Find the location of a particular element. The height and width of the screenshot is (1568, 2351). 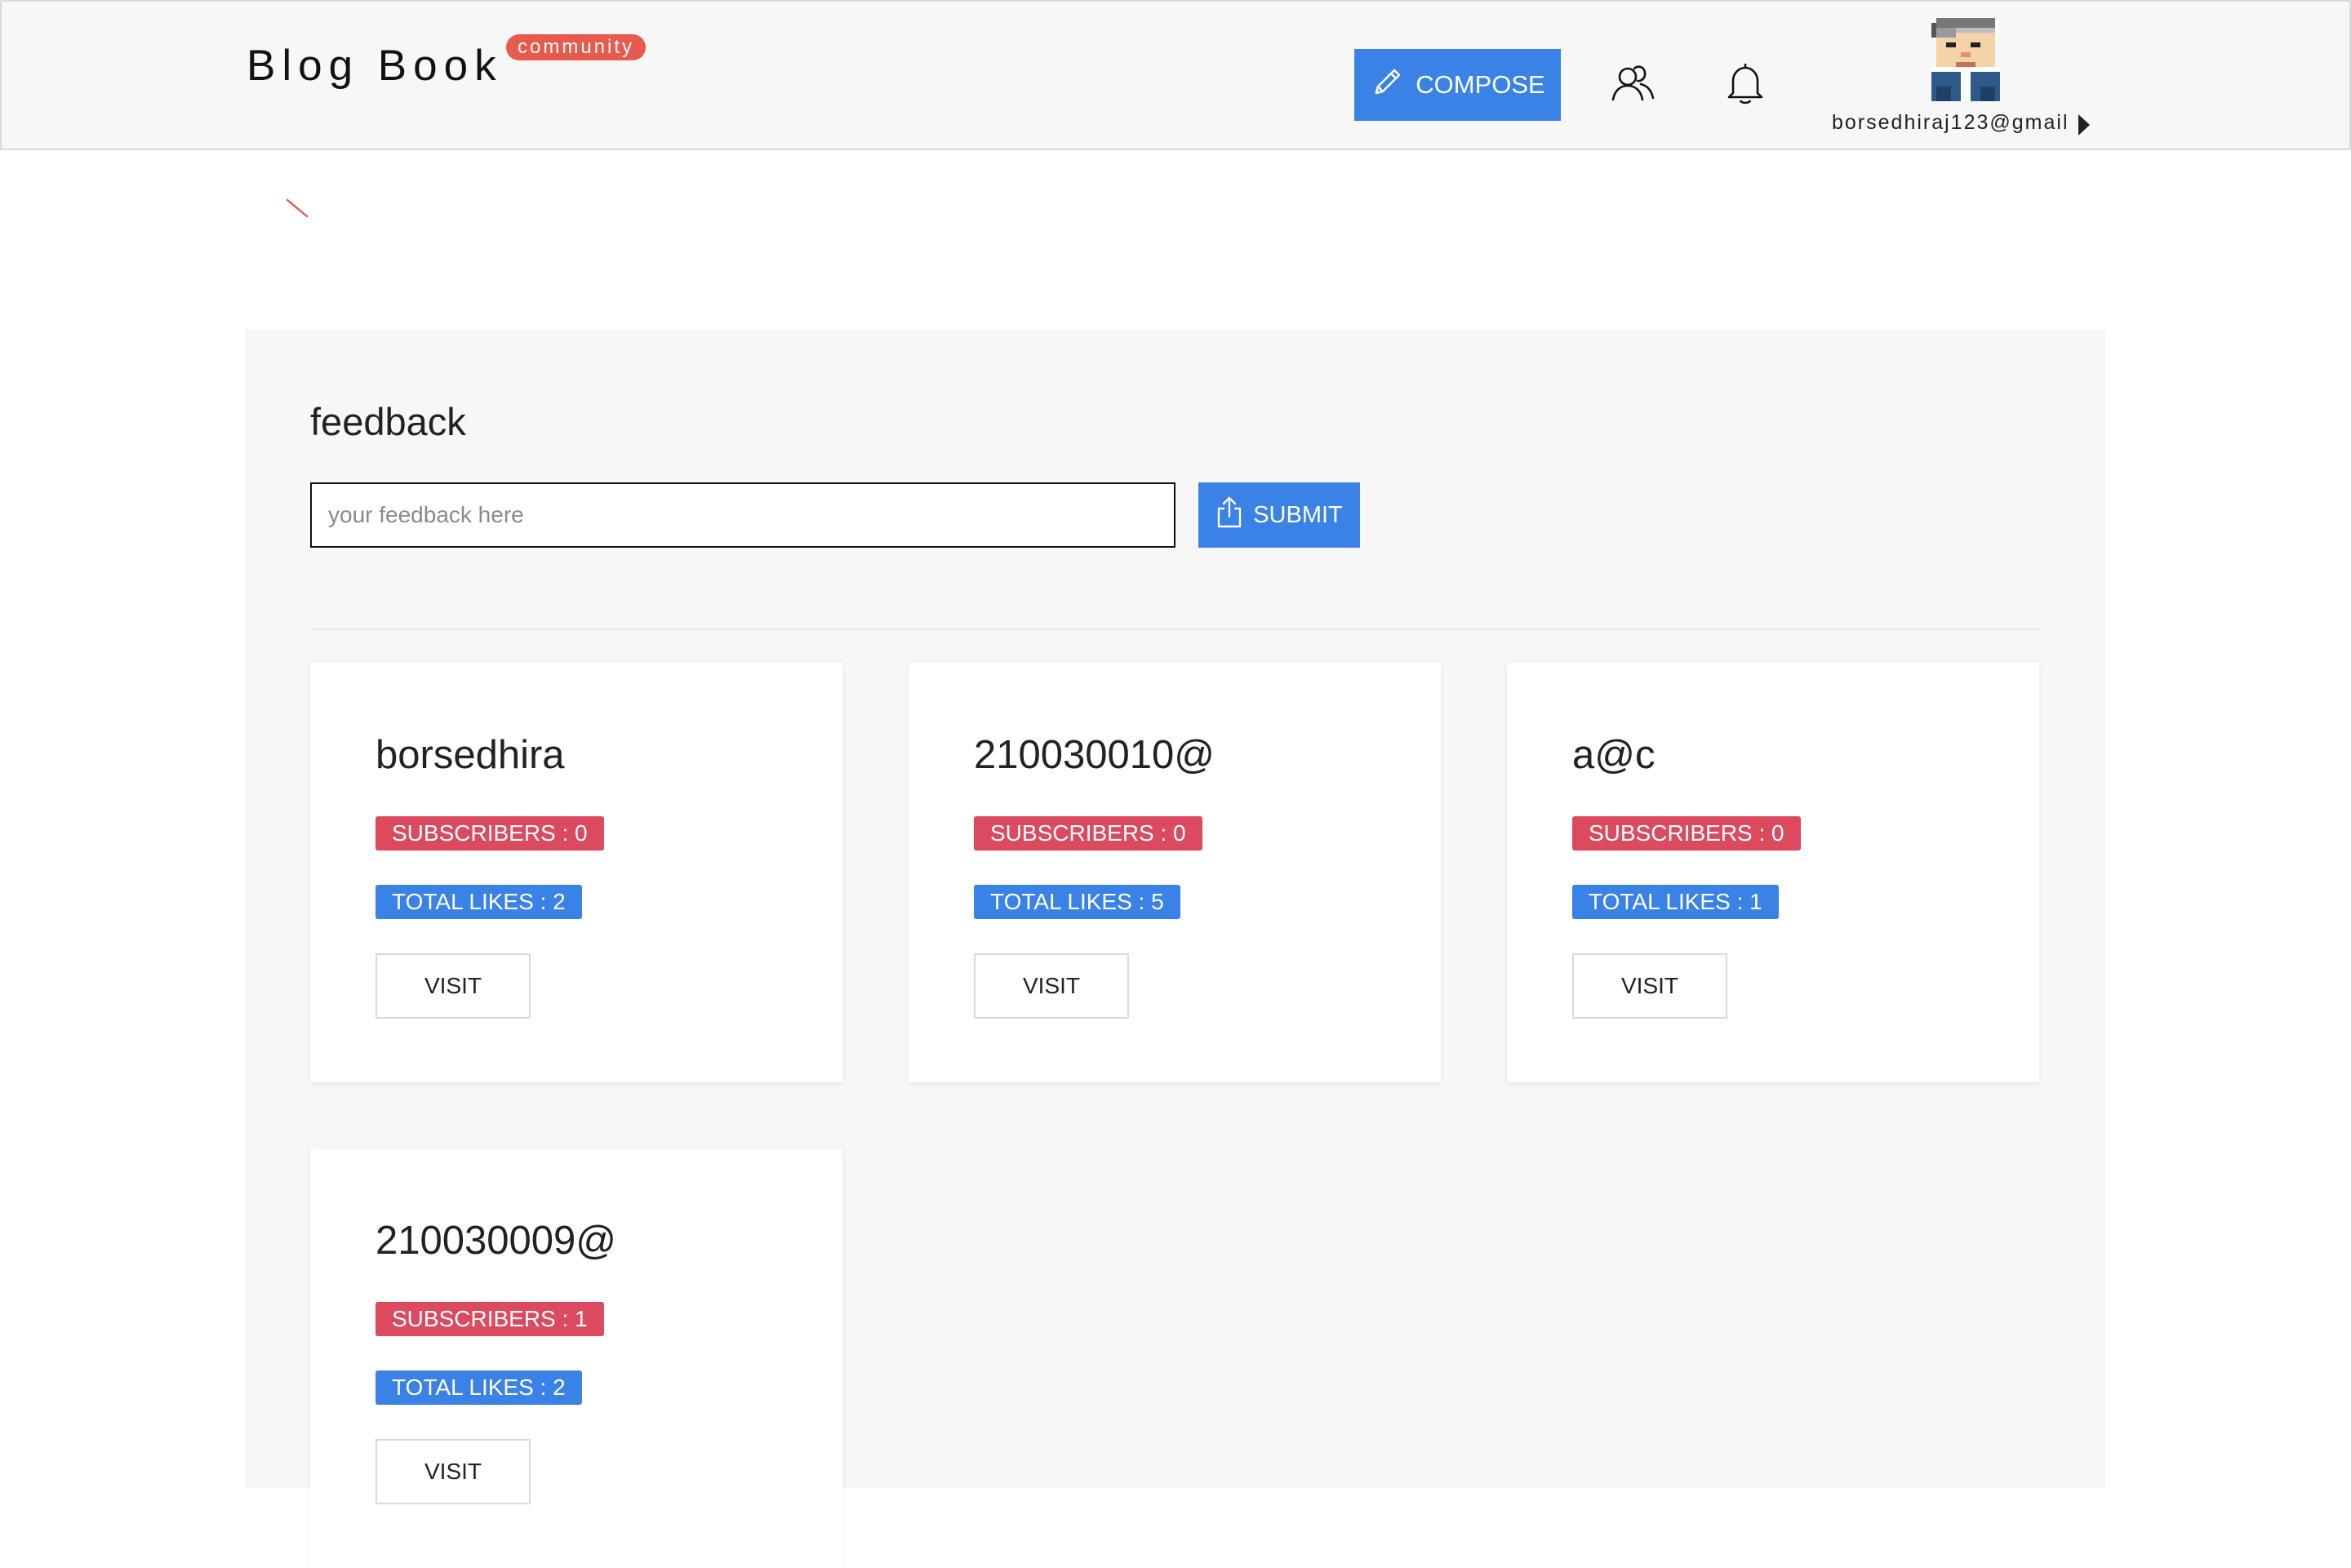

submit-label: SUBMIT is located at coordinates (1298, 514).